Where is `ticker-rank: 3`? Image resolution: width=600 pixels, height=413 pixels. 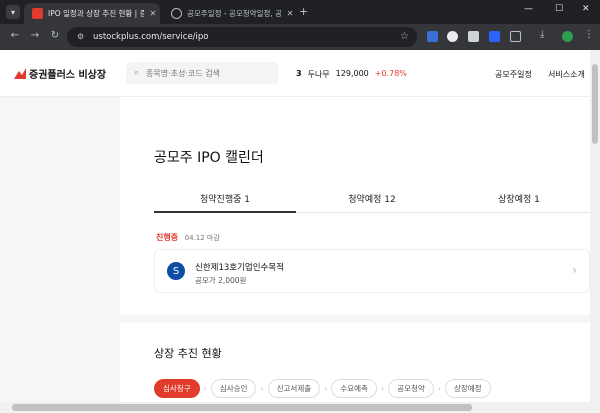
ticker-rank: 3 is located at coordinates (299, 73).